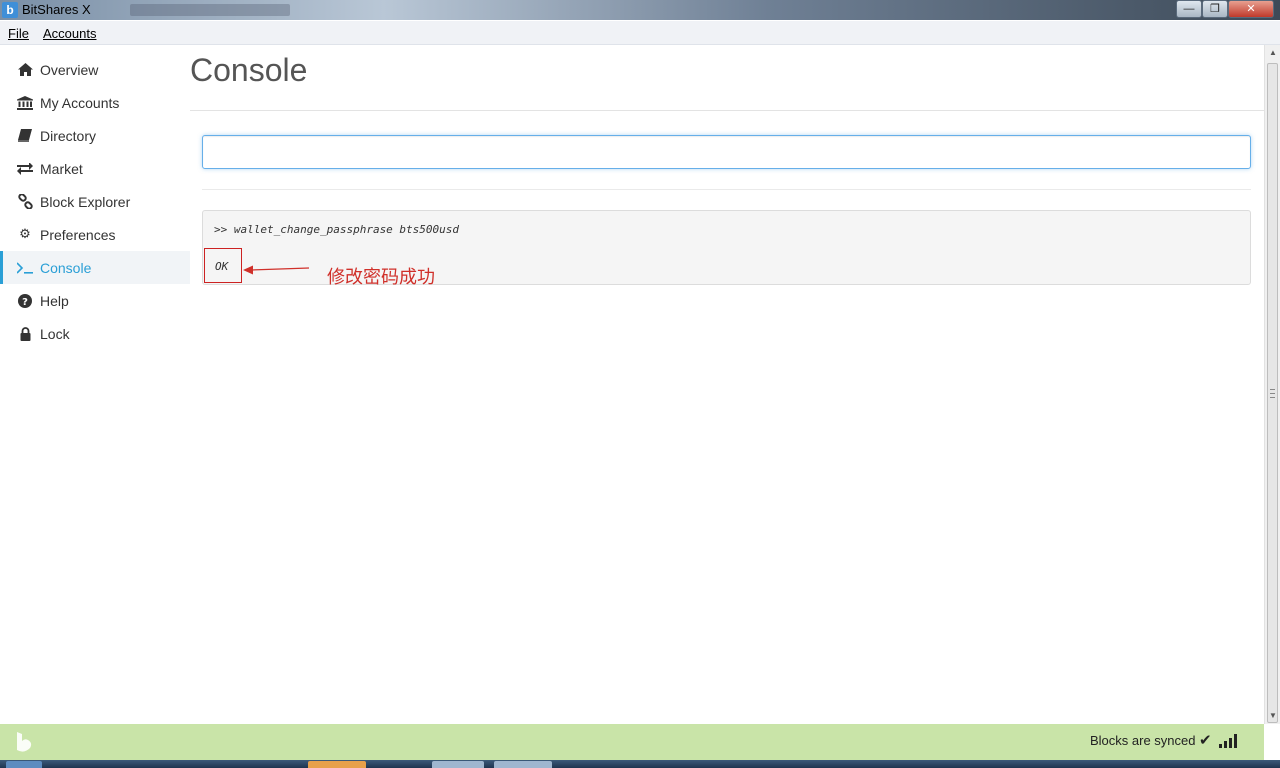 This screenshot has width=1280, height=768. What do you see at coordinates (210, 10) in the screenshot?
I see `background-window-title` at bounding box center [210, 10].